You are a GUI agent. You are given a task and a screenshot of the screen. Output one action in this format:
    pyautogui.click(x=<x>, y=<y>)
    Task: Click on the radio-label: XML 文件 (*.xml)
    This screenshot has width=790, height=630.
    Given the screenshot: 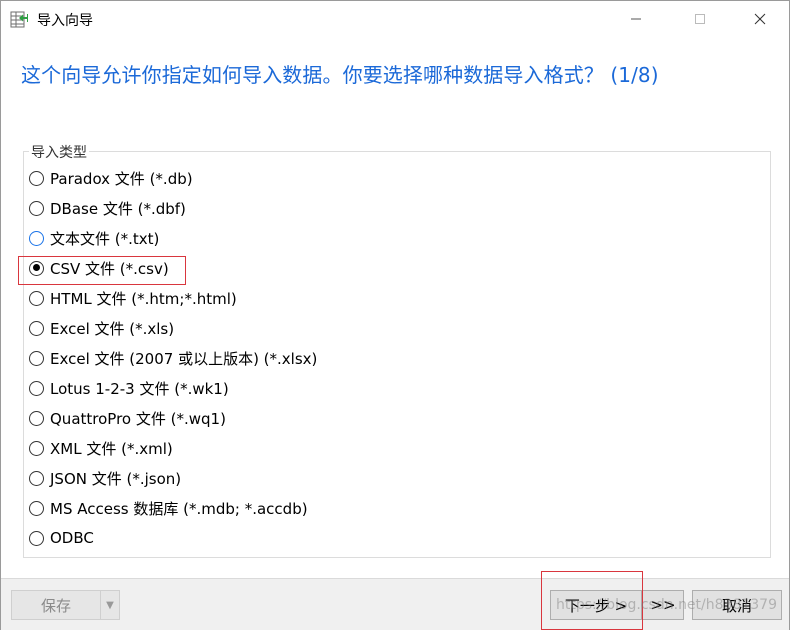 What is the action you would take?
    pyautogui.click(x=111, y=448)
    